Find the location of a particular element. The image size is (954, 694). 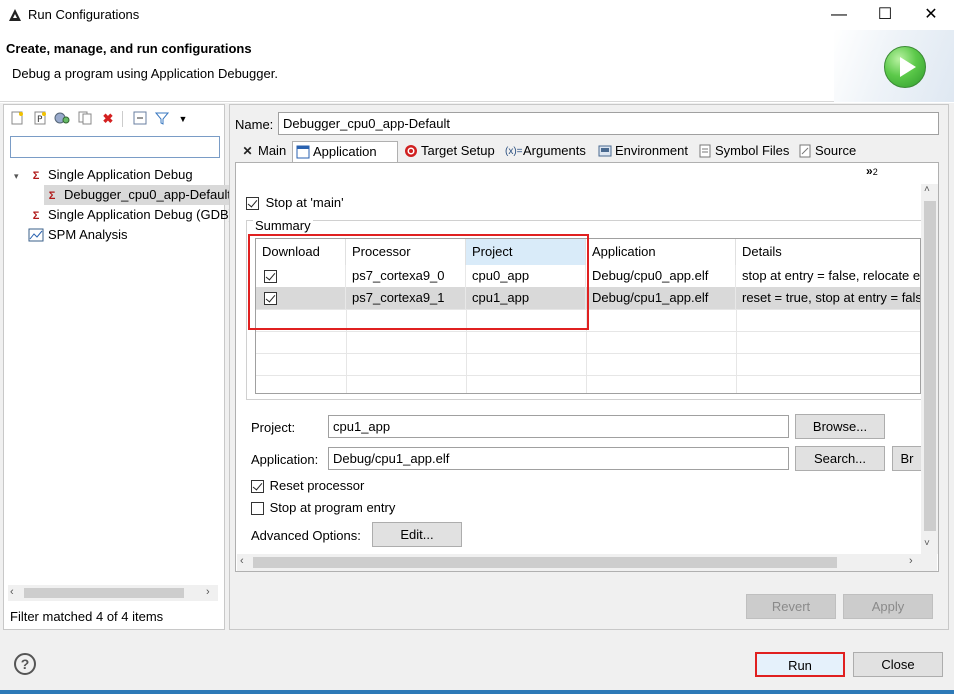

filter-status: Filter matched 4 of 4 items is located at coordinates (87, 616).